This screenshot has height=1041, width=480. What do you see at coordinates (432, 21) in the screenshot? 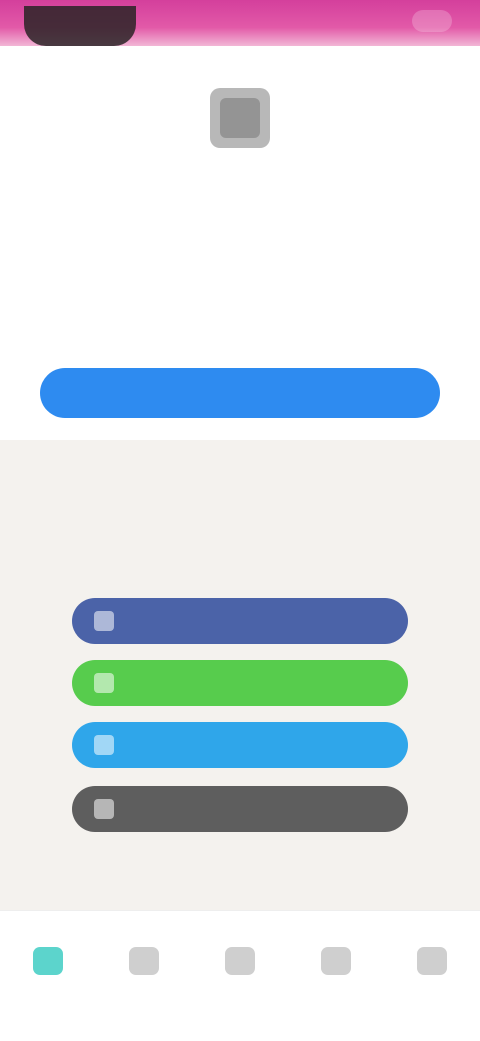
I see `more-button` at bounding box center [432, 21].